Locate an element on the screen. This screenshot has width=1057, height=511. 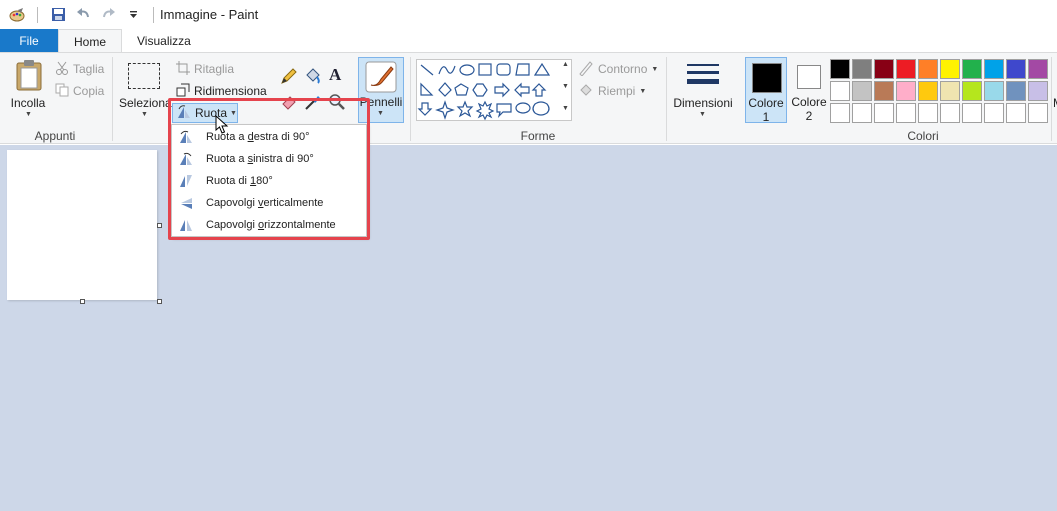
tab-home: Home is located at coordinates (90, 41).